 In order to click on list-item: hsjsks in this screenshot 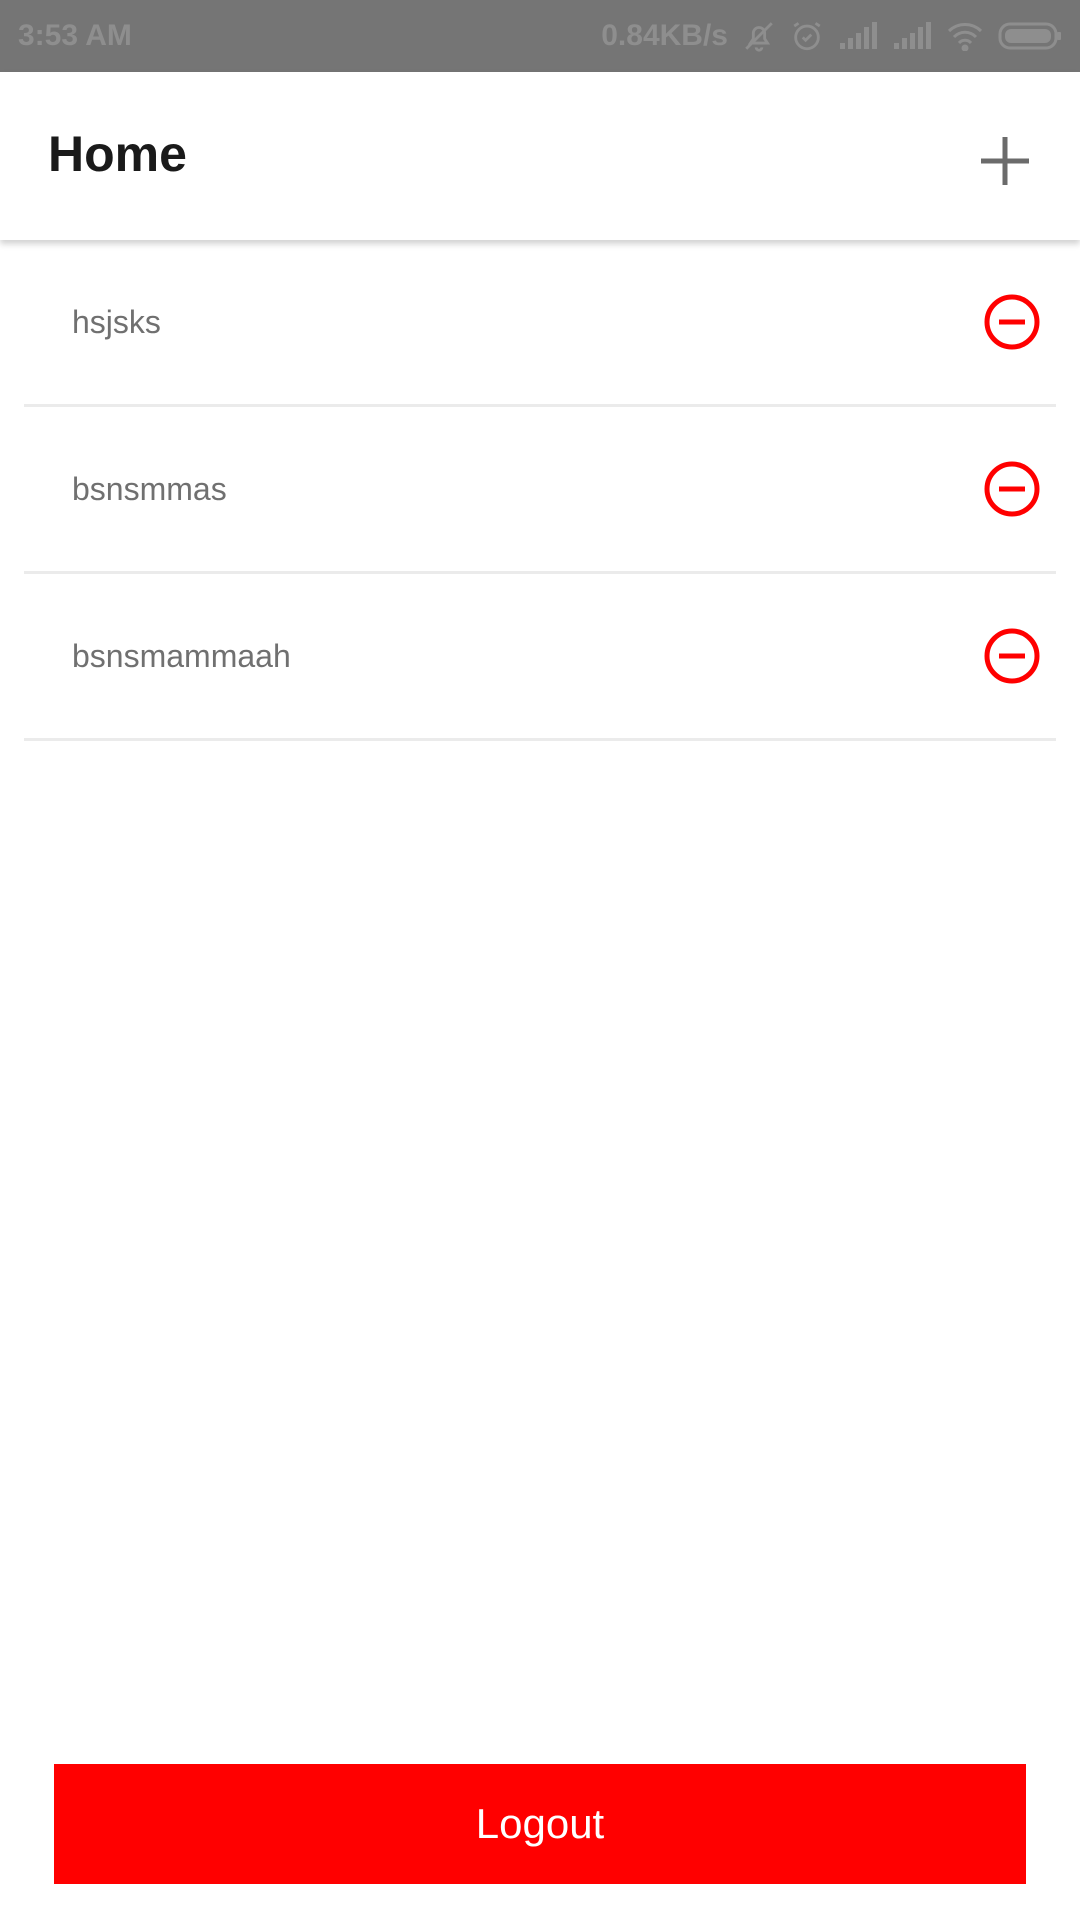, I will do `click(540, 323)`.